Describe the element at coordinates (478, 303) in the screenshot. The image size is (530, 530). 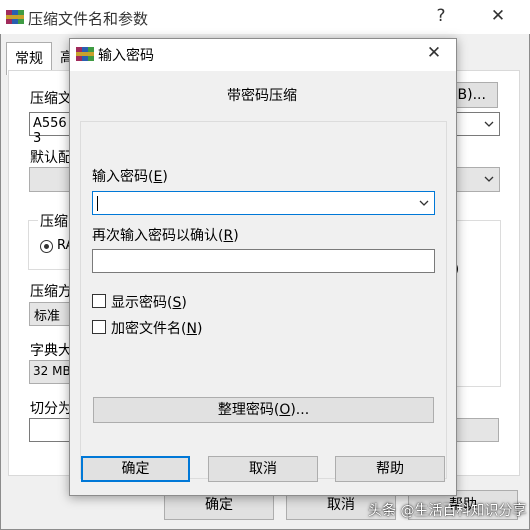
I see `options-groupbox` at that location.